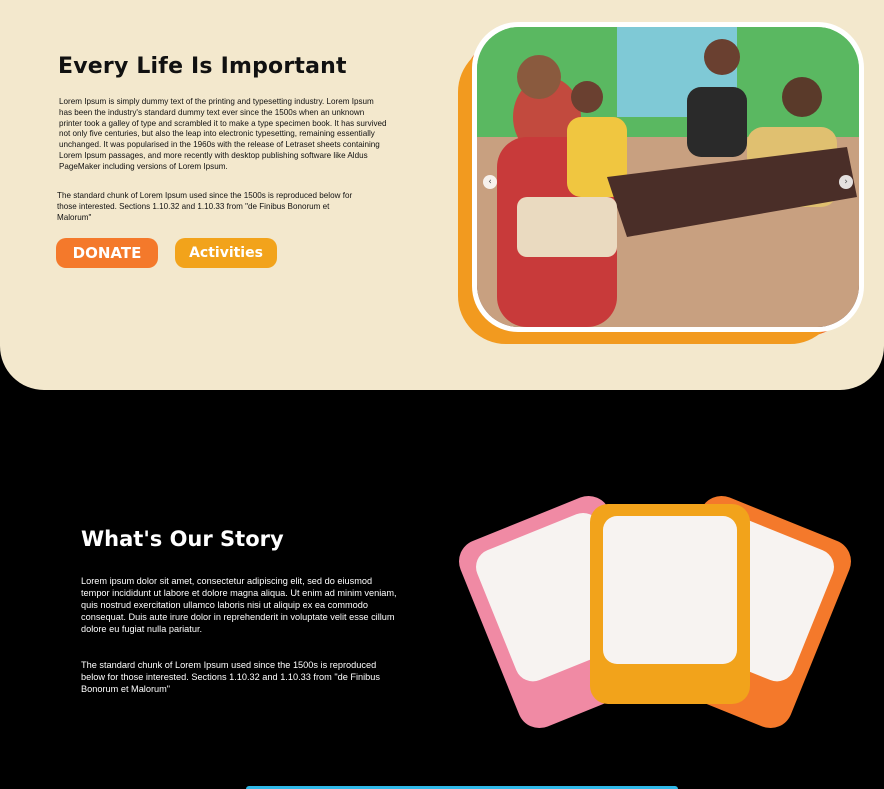  What do you see at coordinates (202, 66) in the screenshot?
I see `hero-title: Every Life Is Important` at bounding box center [202, 66].